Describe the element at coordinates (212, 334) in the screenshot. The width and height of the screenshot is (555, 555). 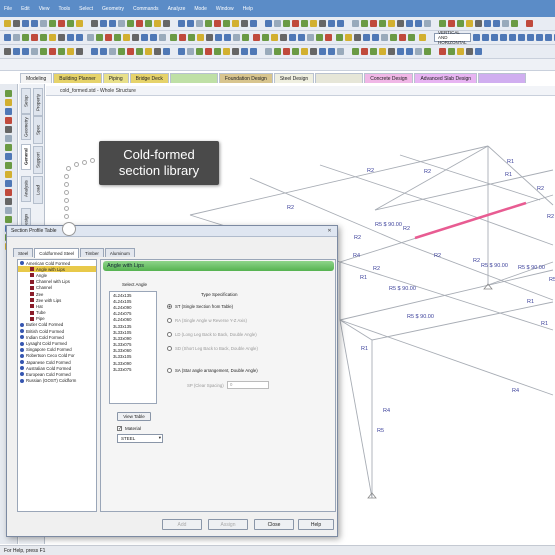
I see `type-option: LD (Long Leg Back to Back, Double Angle)` at that location.